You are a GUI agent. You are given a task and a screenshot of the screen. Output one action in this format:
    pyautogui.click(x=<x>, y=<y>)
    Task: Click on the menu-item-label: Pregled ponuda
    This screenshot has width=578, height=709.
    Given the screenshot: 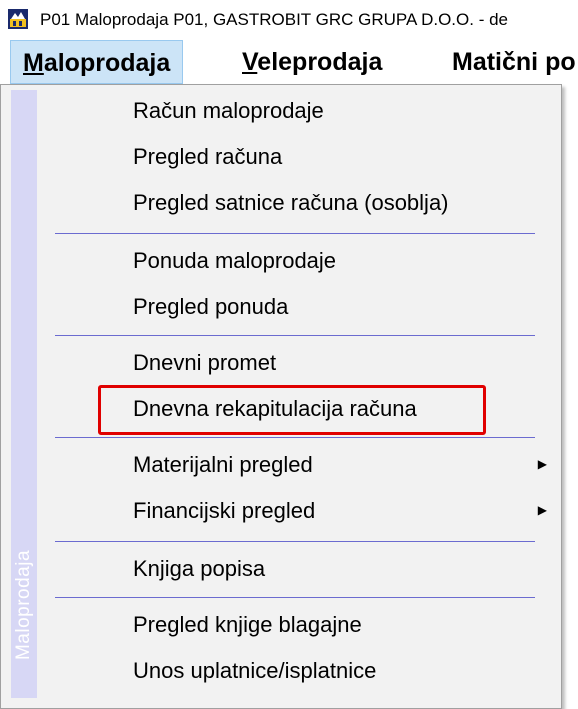 What is the action you would take?
    pyautogui.click(x=211, y=306)
    